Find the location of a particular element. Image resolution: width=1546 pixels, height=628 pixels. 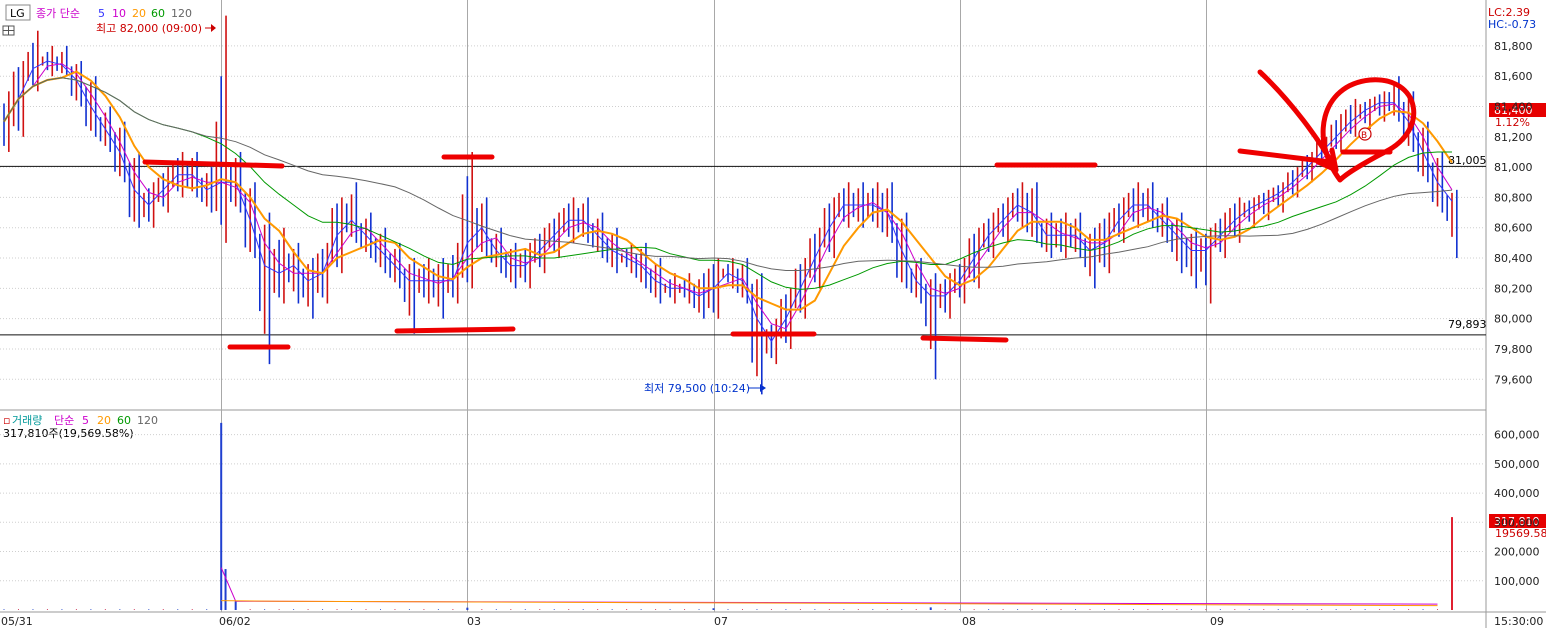

volume-legend-title: 거래량 is located at coordinates (27, 420).